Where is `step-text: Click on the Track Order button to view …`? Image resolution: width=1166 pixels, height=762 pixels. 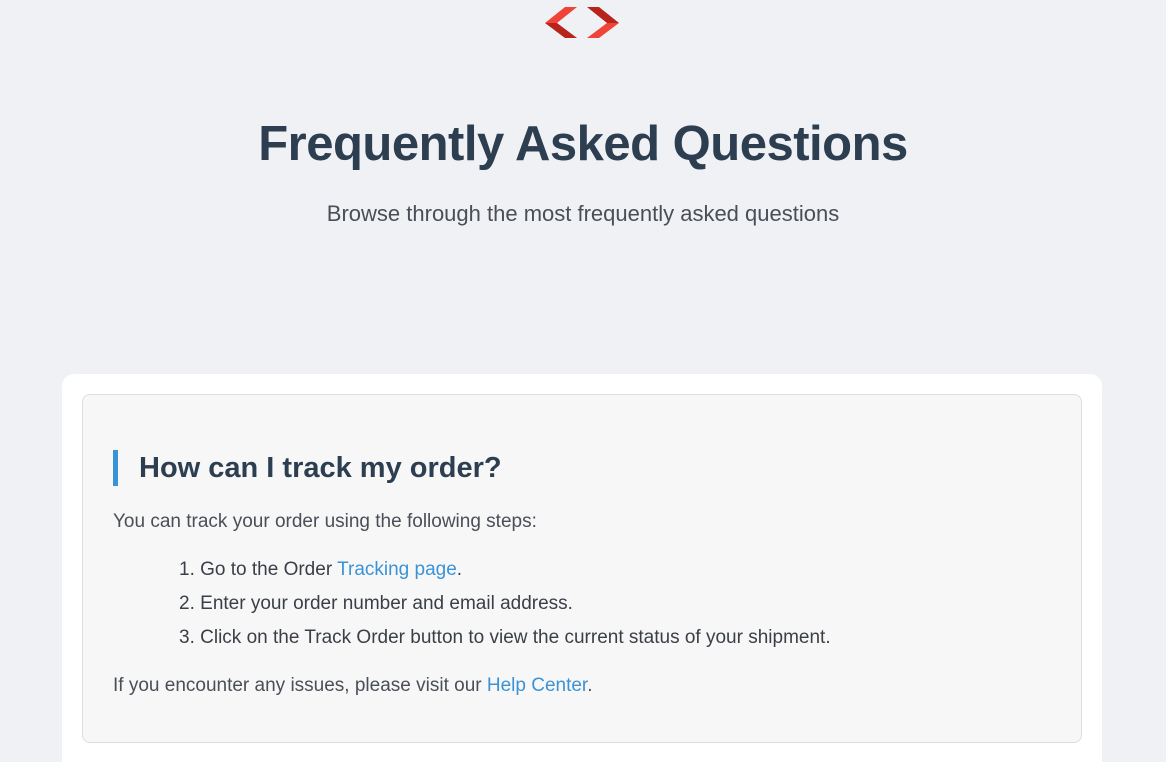 step-text: Click on the Track Order button to view … is located at coordinates (515, 637).